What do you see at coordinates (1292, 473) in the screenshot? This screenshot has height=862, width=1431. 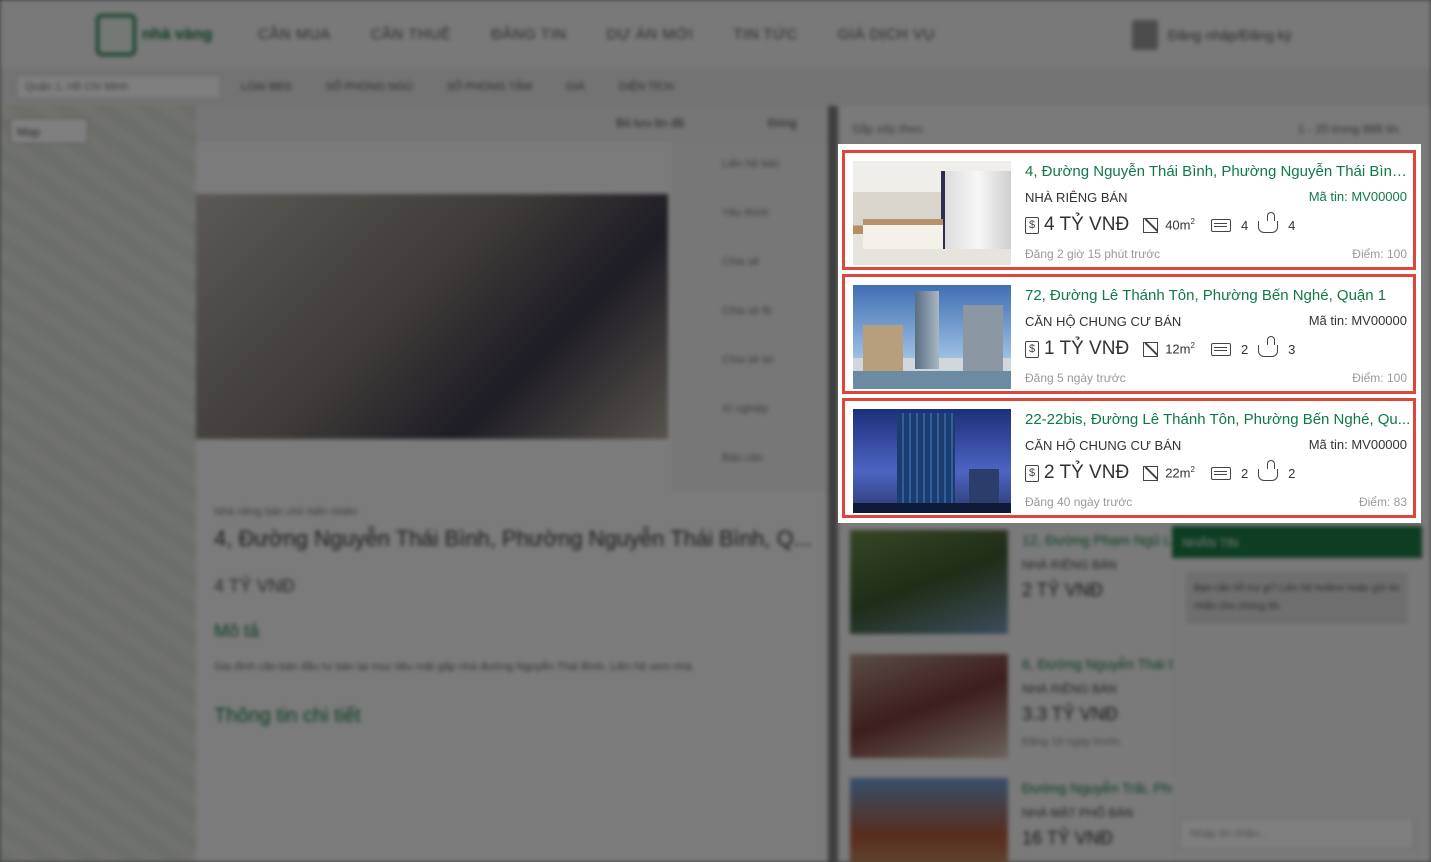 I see `listing-bathrooms: 2` at bounding box center [1292, 473].